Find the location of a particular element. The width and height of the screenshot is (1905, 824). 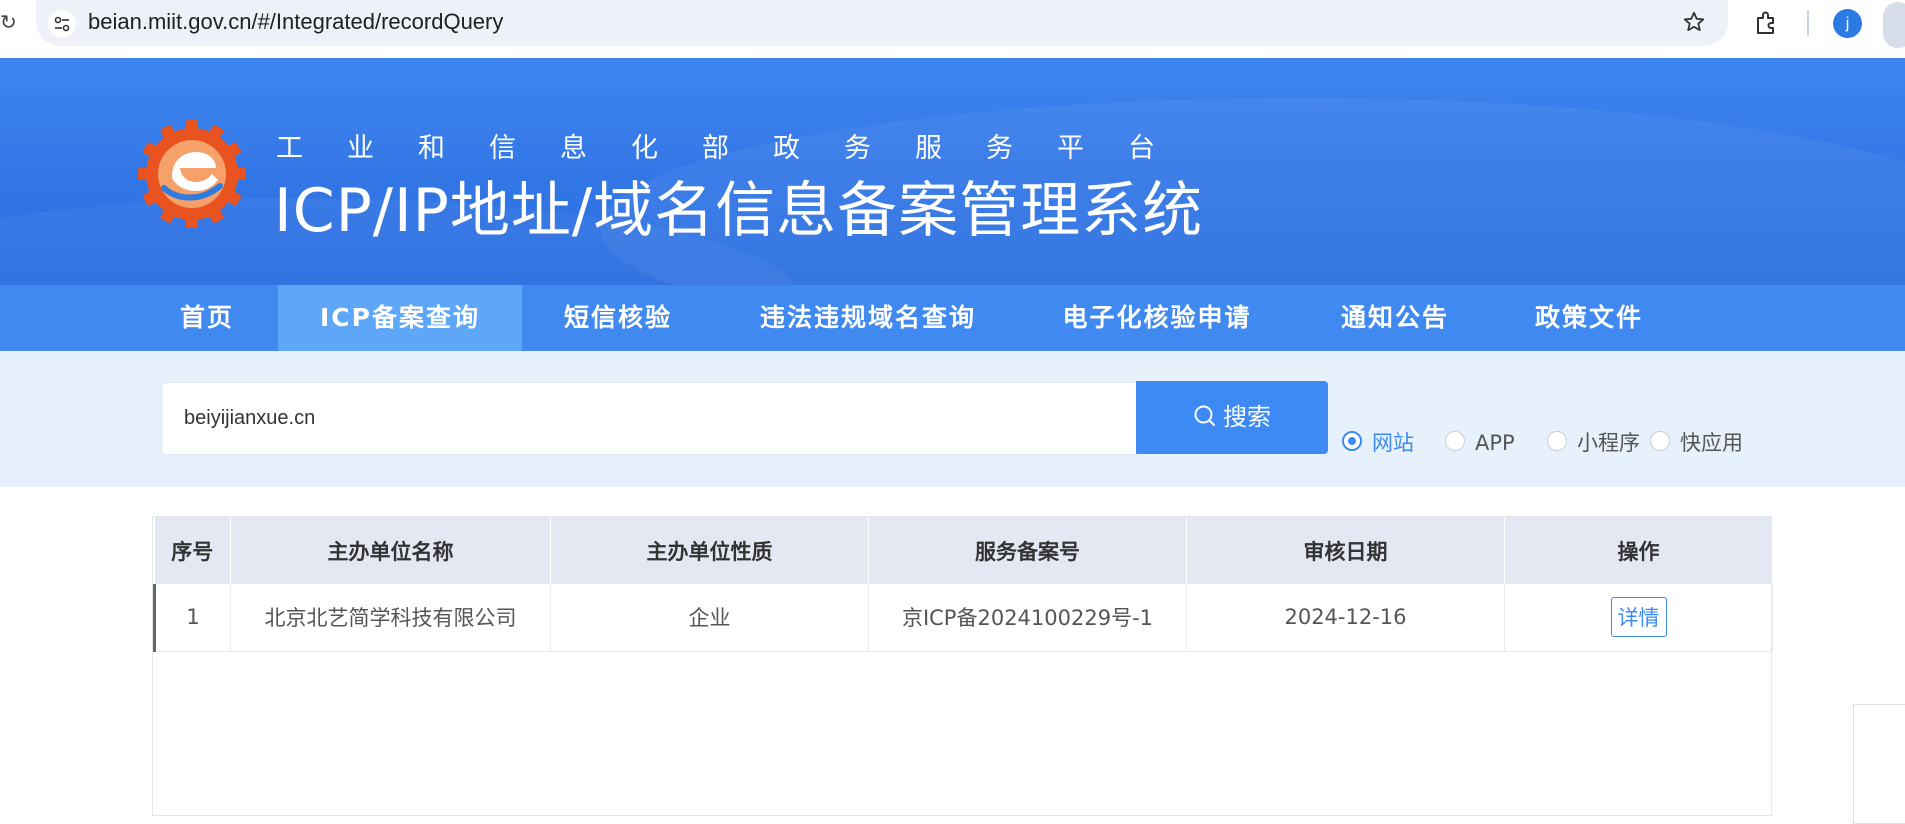

nav-policy-docs: 政策文件 is located at coordinates (1589, 318).